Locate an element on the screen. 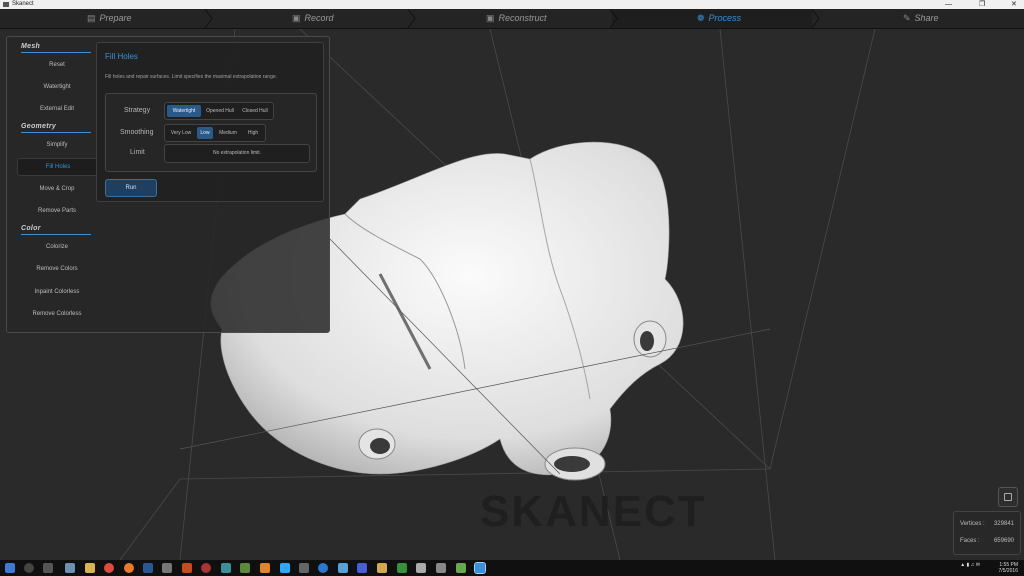  record-icon: ▣ is located at coordinates (296, 18).